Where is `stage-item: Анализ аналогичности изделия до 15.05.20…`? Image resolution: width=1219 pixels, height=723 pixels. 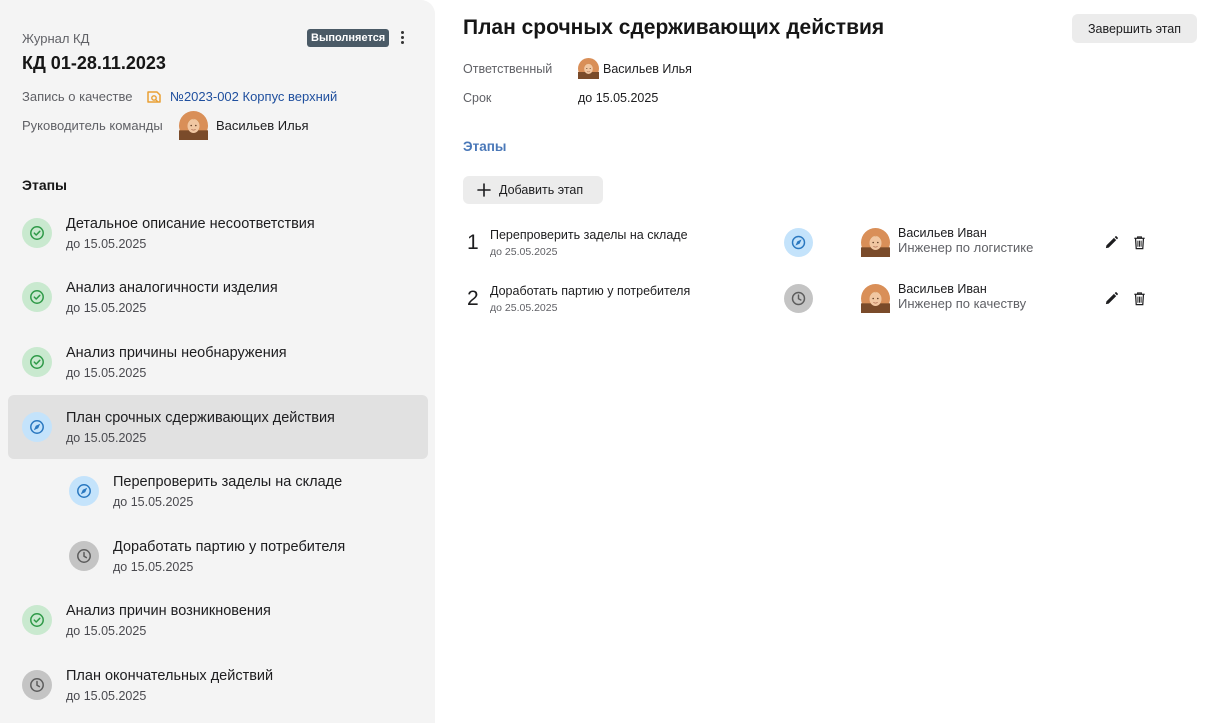
stage-item: Анализ аналогичности изделия до 15.05.20… is located at coordinates (218, 297).